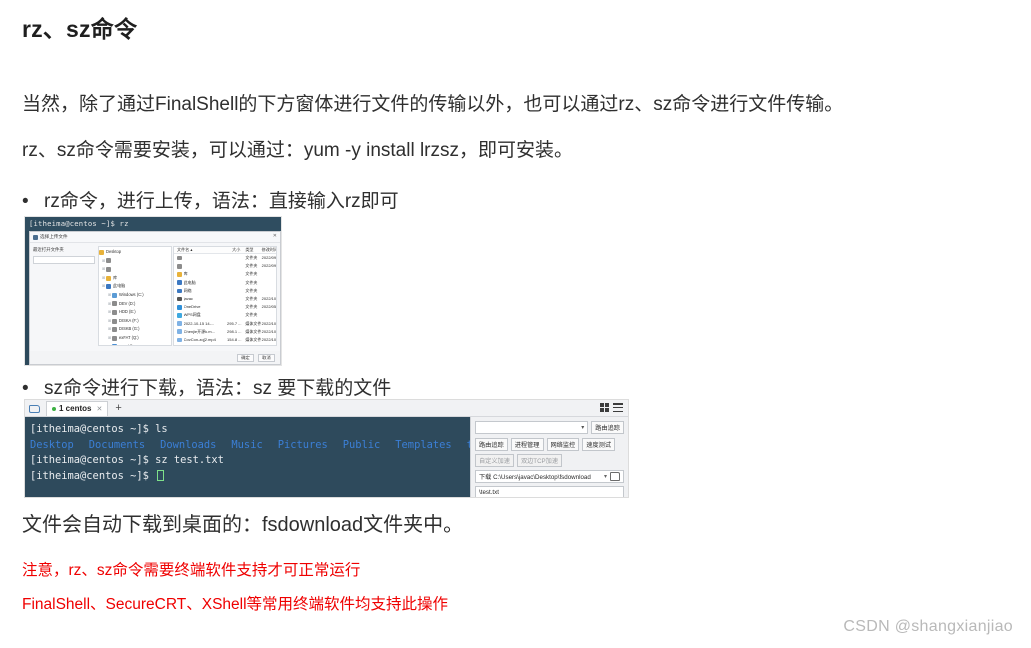  Describe the element at coordinates (135, 252) in the screenshot. I see `tree-root-item: Desktop` at that location.